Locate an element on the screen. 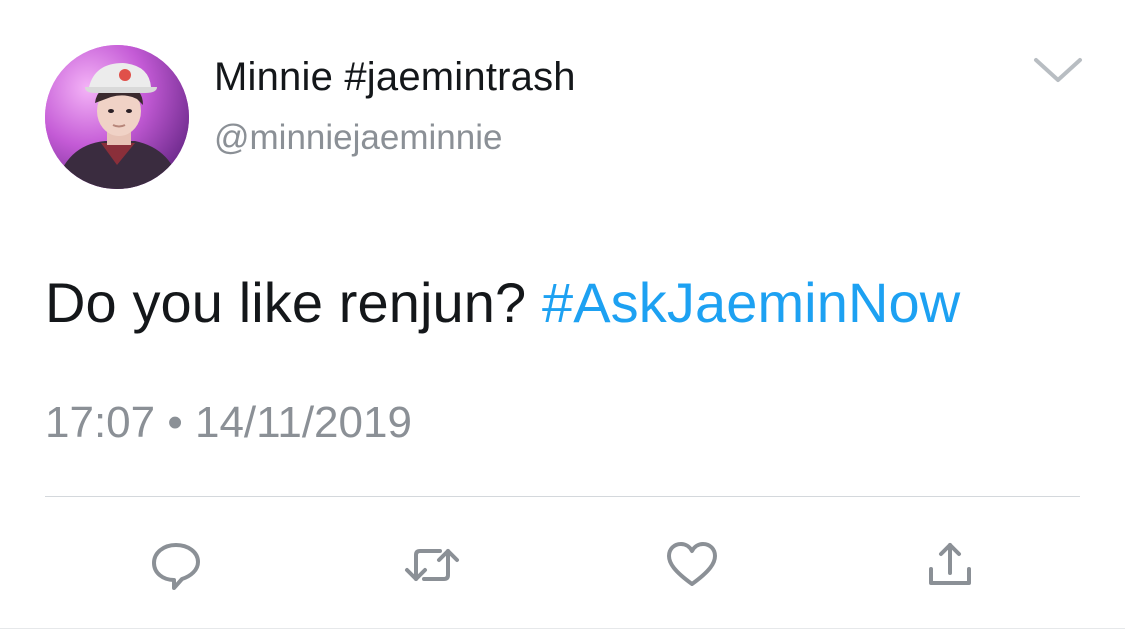 Image resolution: width=1125 pixels, height=632 pixels. retweet-icon is located at coordinates (432, 565).